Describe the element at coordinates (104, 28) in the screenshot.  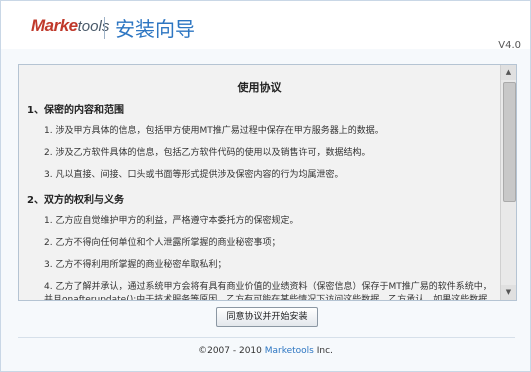
I see `header-divider` at that location.